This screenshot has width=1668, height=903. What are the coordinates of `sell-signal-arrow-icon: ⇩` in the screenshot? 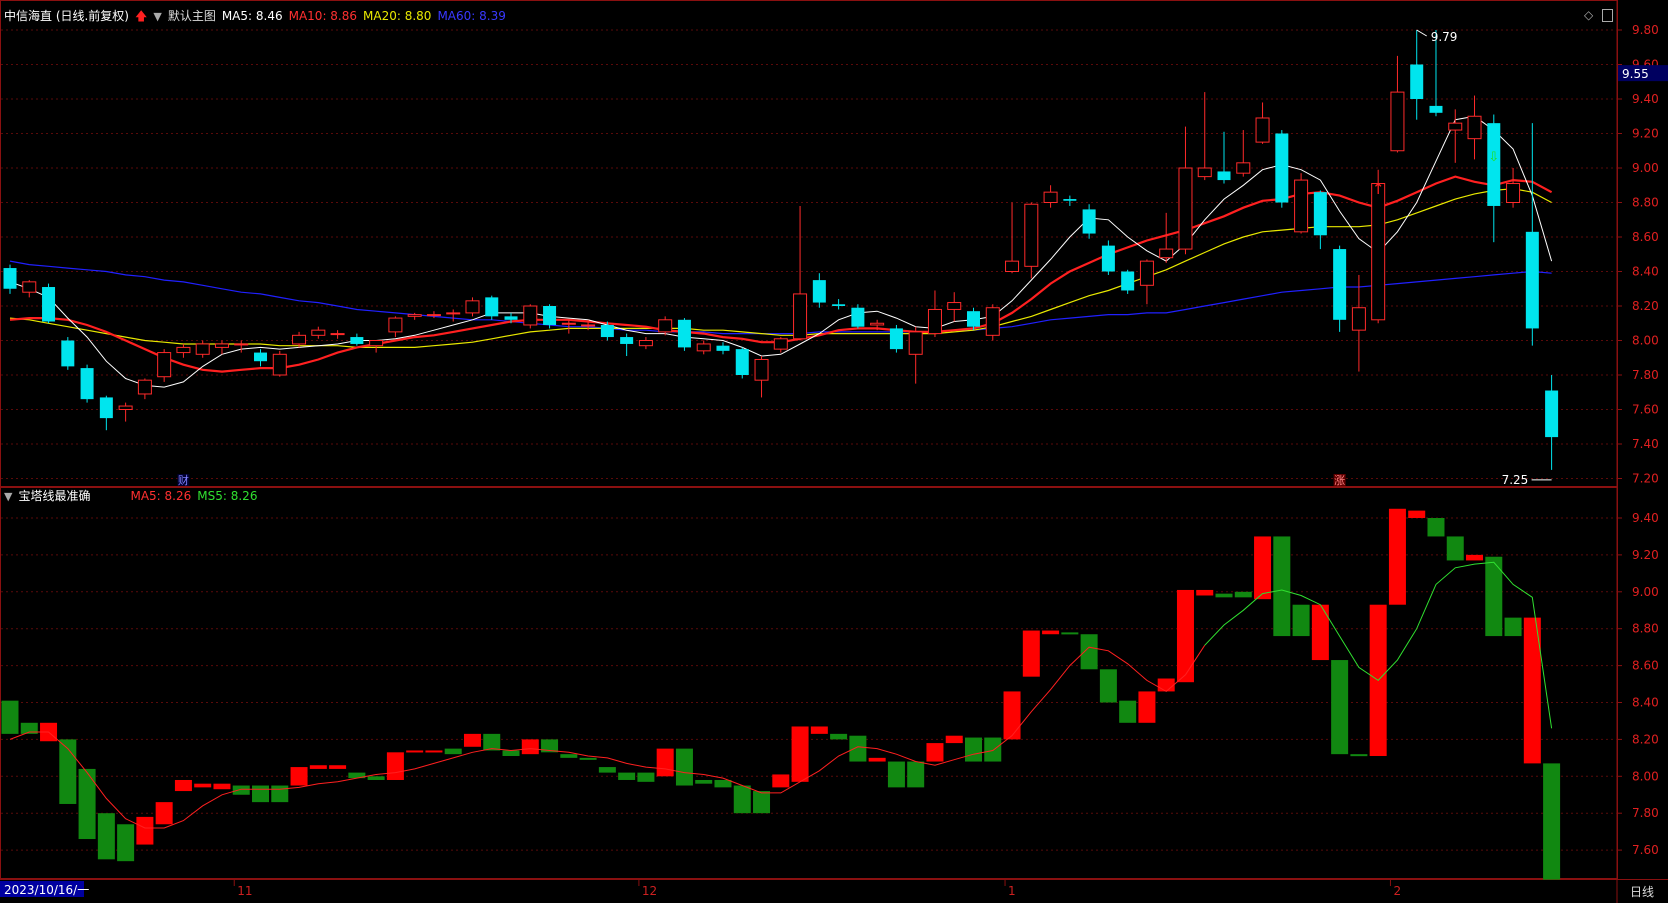 It's located at (1493, 157).